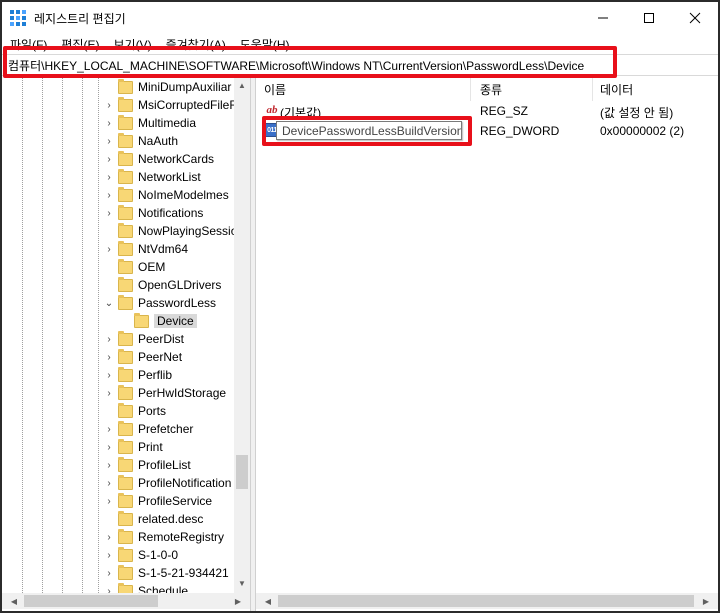 The height and width of the screenshot is (613, 720). What do you see at coordinates (616, 89) in the screenshot?
I see `column-data: 데이터` at bounding box center [616, 89].